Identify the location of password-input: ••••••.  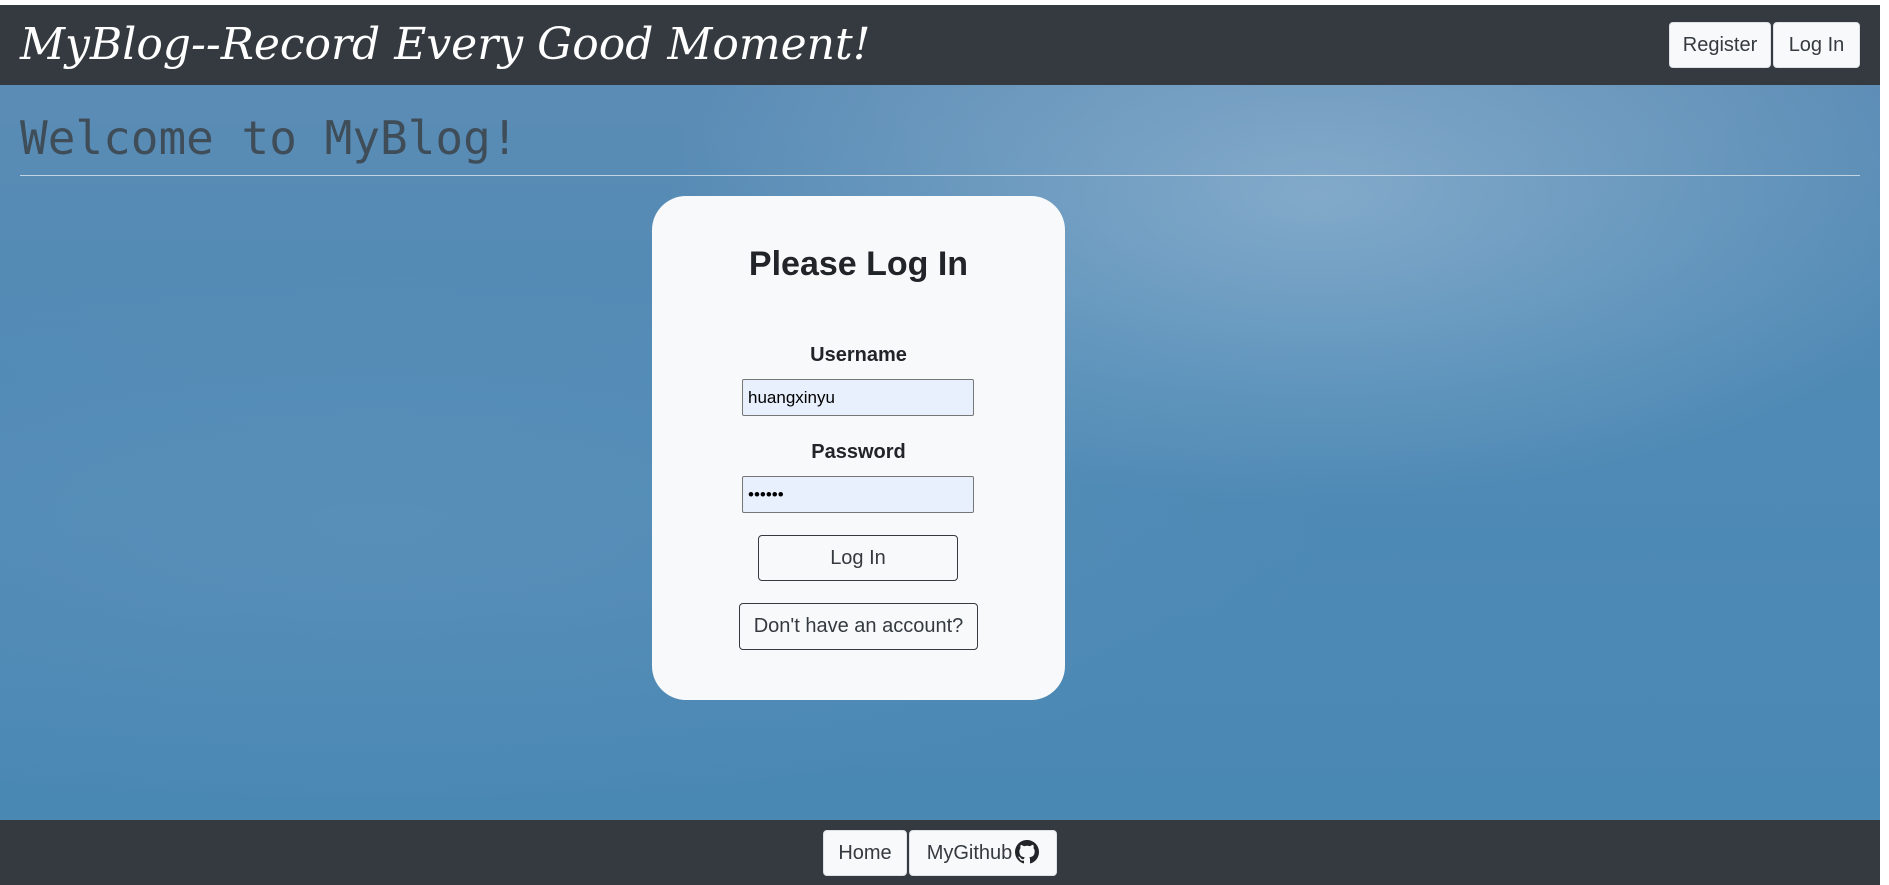
(858, 494).